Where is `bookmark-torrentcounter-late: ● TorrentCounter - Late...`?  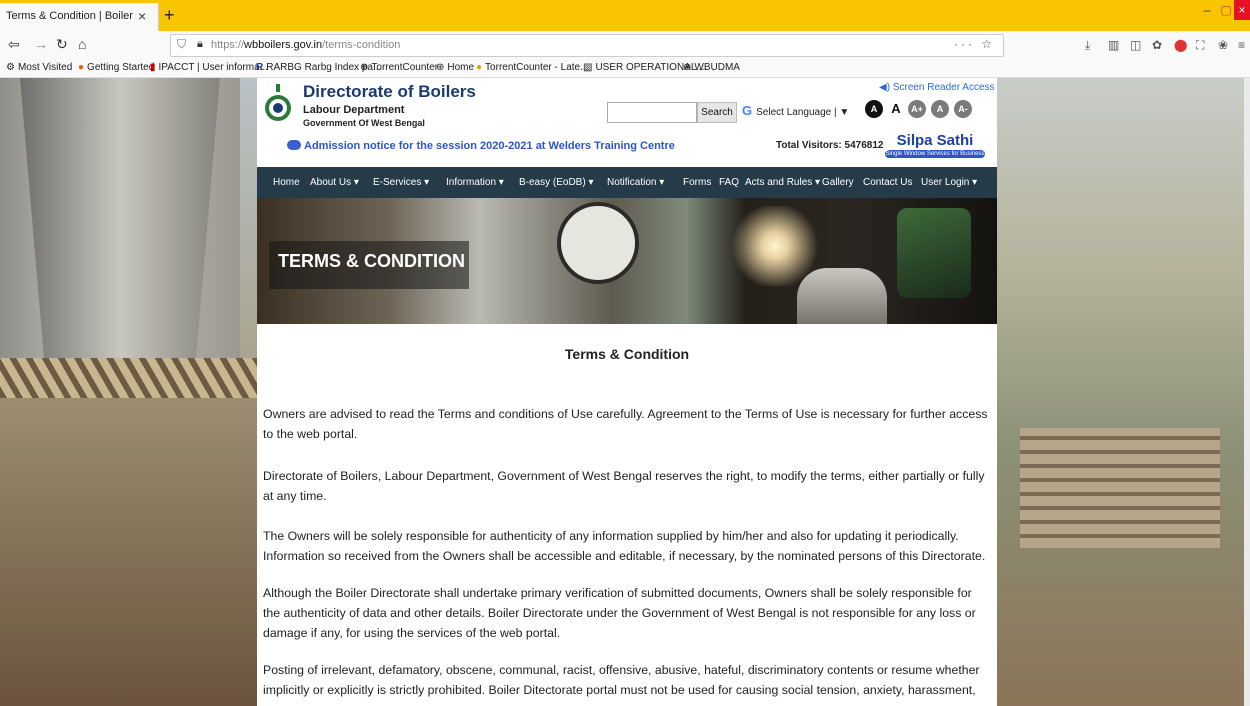 bookmark-torrentcounter-late: ● TorrentCounter - Late... is located at coordinates (532, 67).